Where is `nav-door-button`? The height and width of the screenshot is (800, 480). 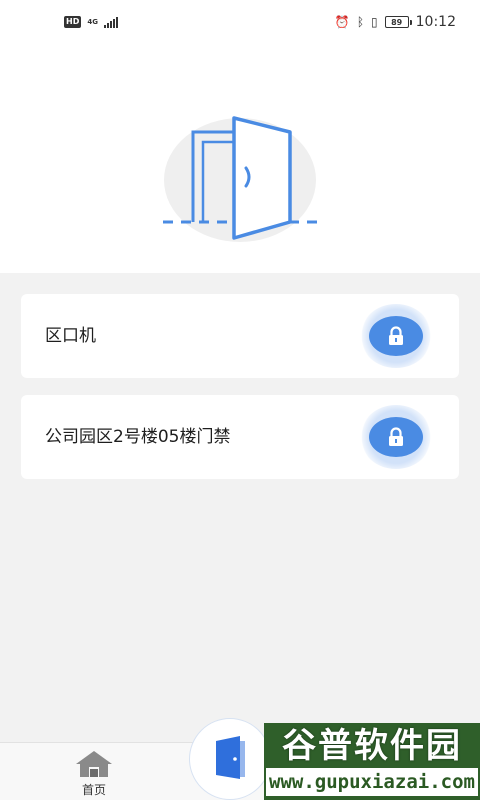
nav-door-button is located at coordinates (230, 759).